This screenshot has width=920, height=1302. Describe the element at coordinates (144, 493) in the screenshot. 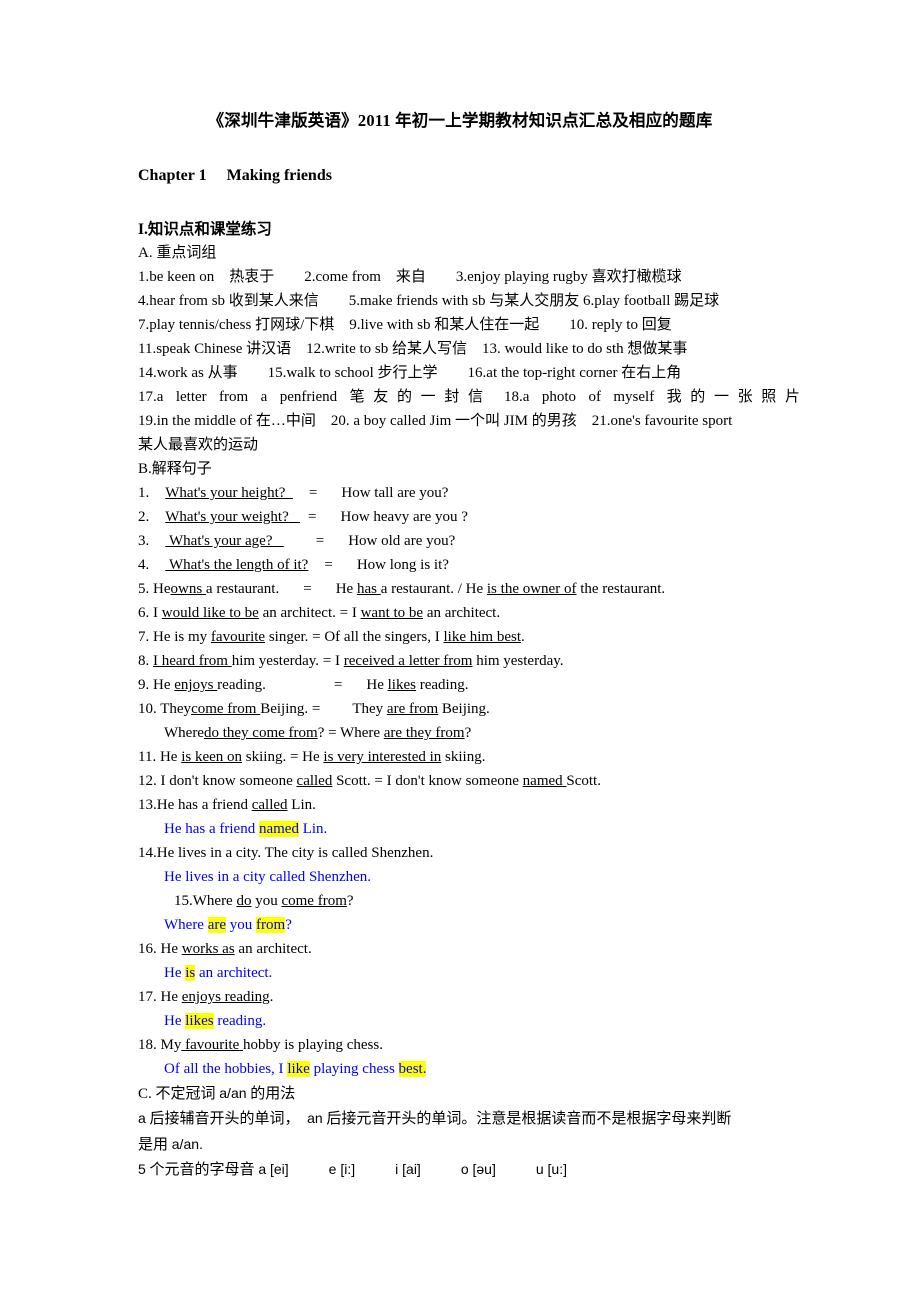

I see `item-number: 1.` at that location.